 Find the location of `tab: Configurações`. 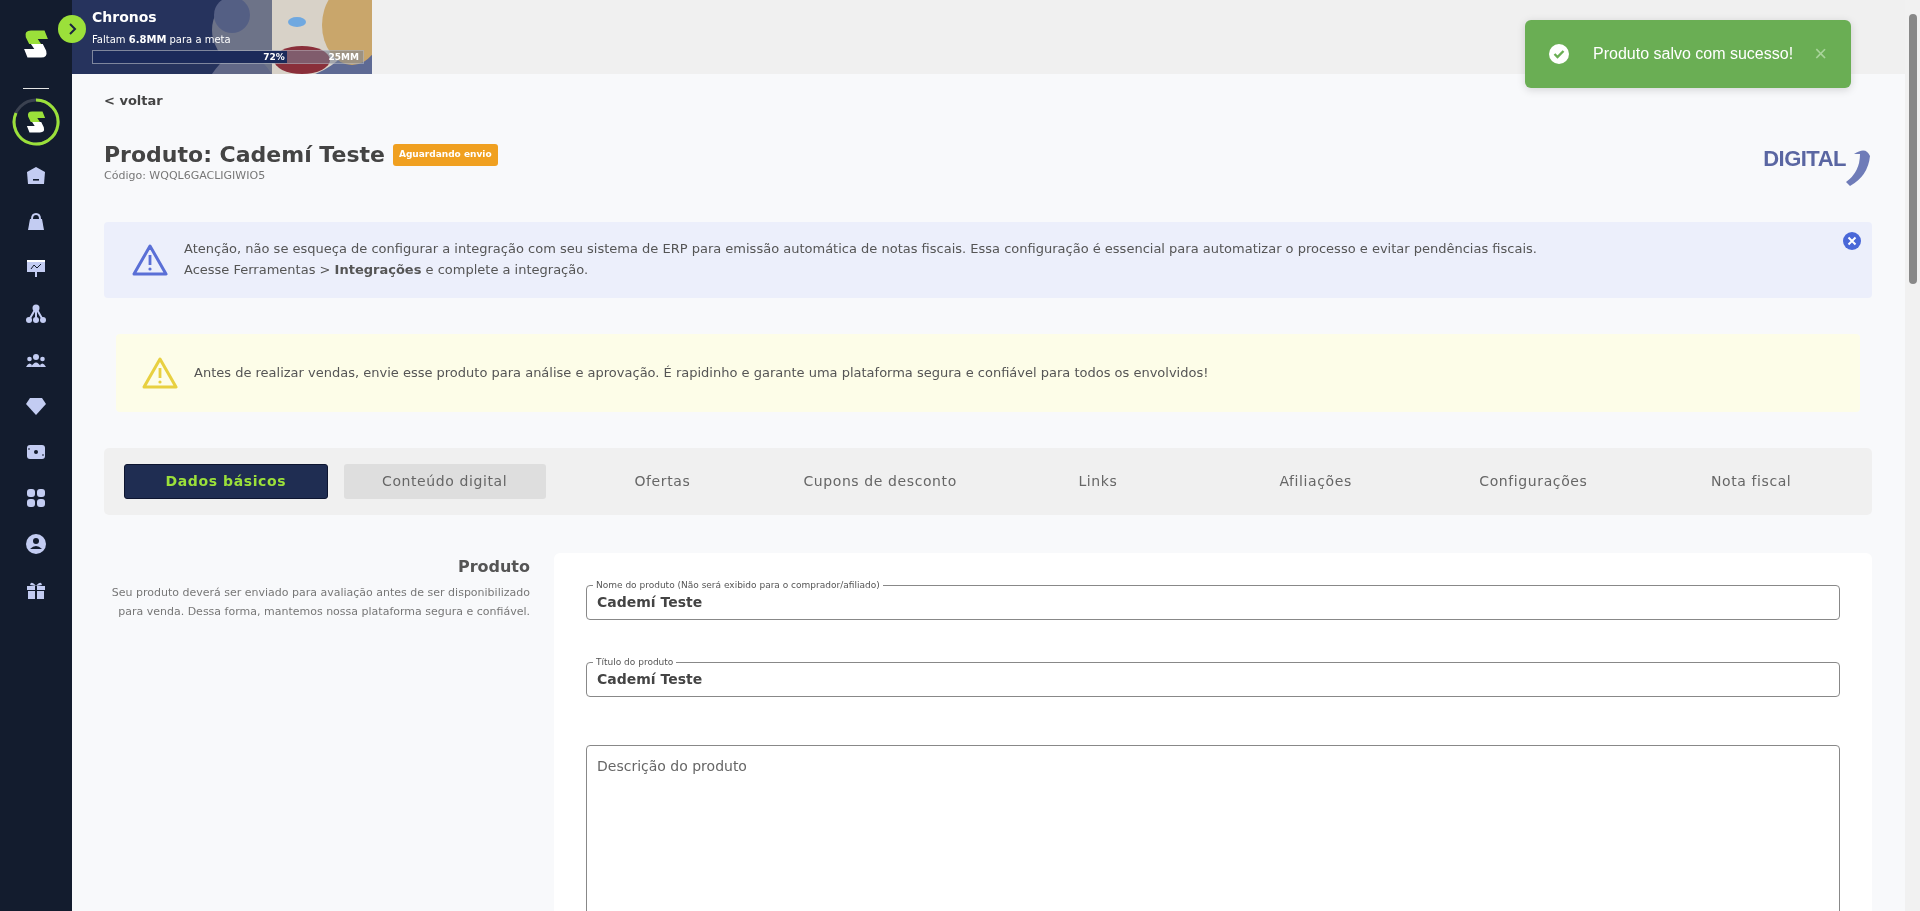

tab: Configurações is located at coordinates (1533, 481).